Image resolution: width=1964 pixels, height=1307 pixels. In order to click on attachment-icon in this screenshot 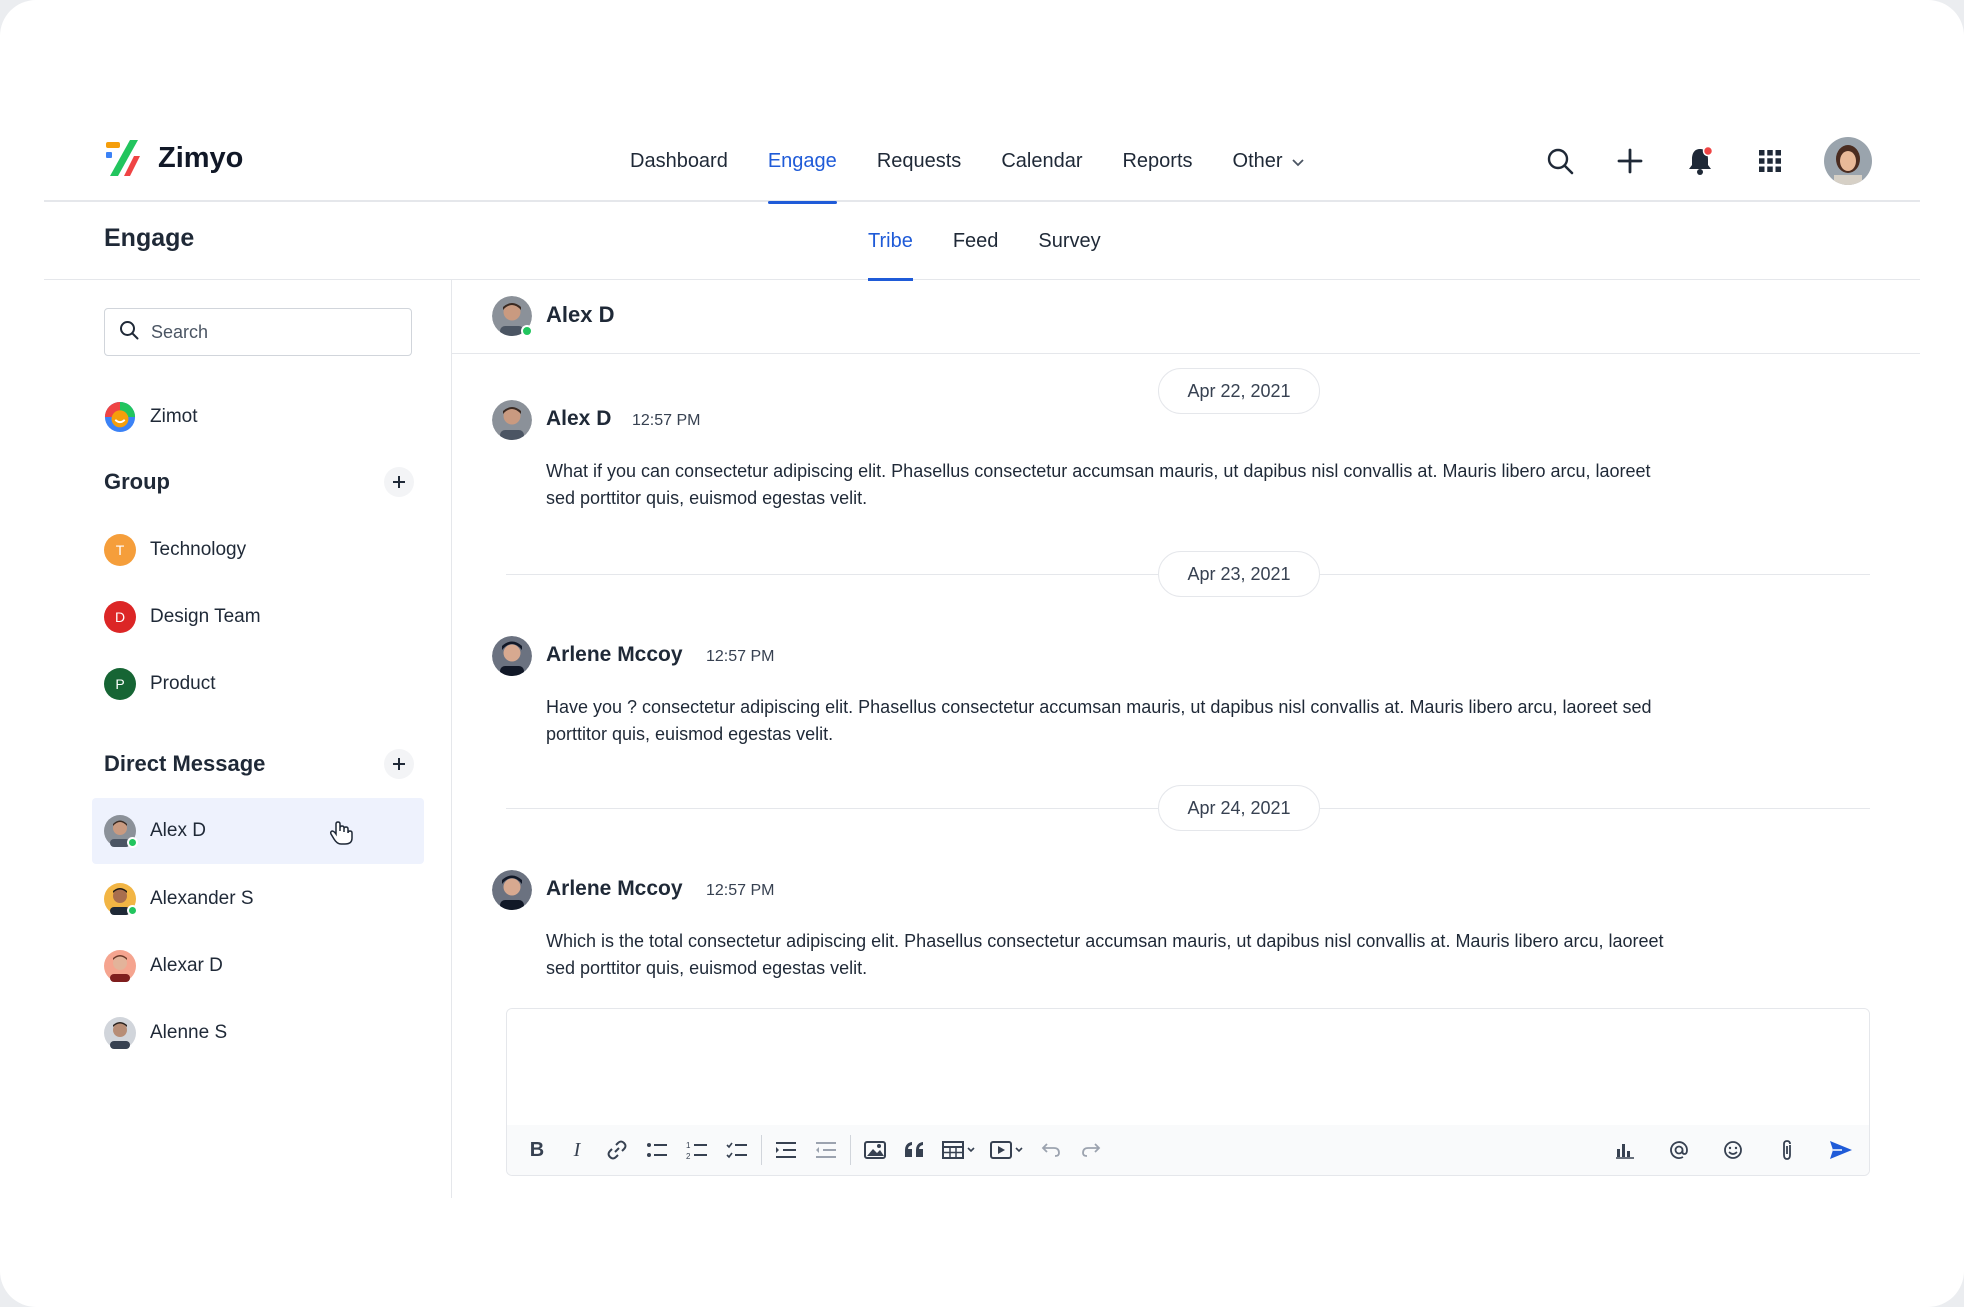, I will do `click(1787, 1150)`.